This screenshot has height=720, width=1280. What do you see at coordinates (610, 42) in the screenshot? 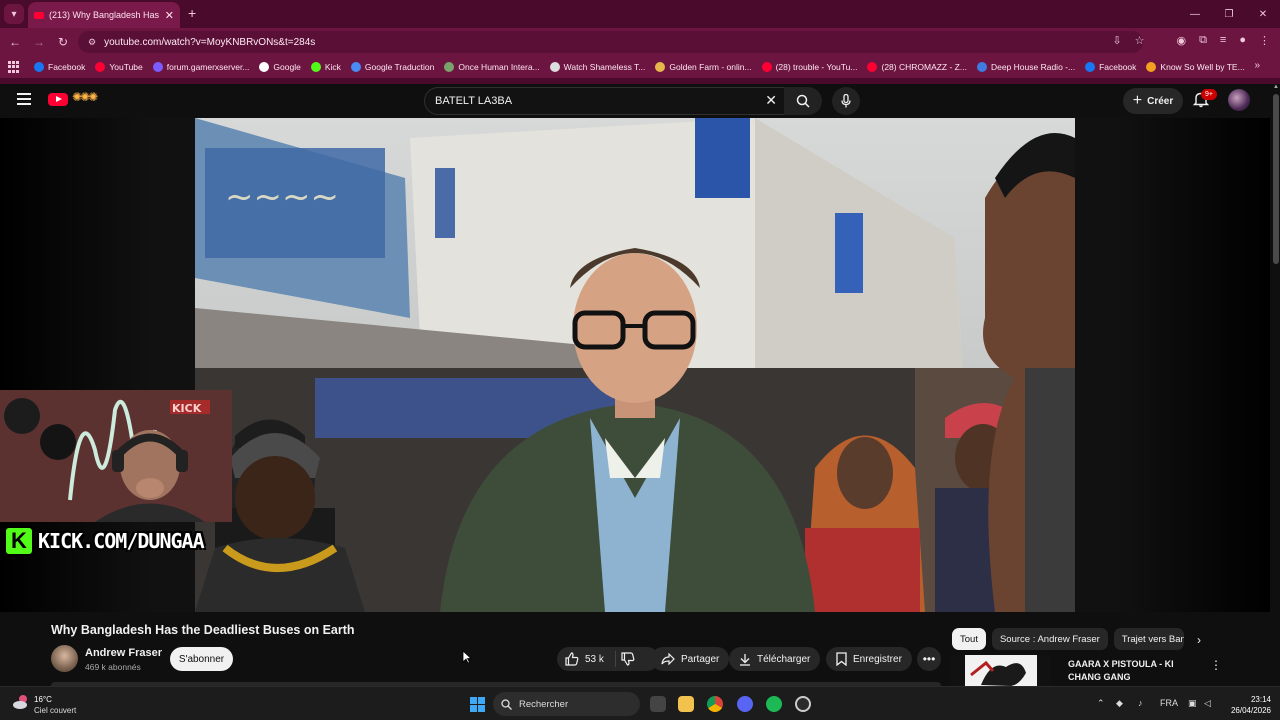
I see `address-bar: ⚙ youtube.com/watch?v=MoyKNBRvONs&t=284s` at bounding box center [610, 42].